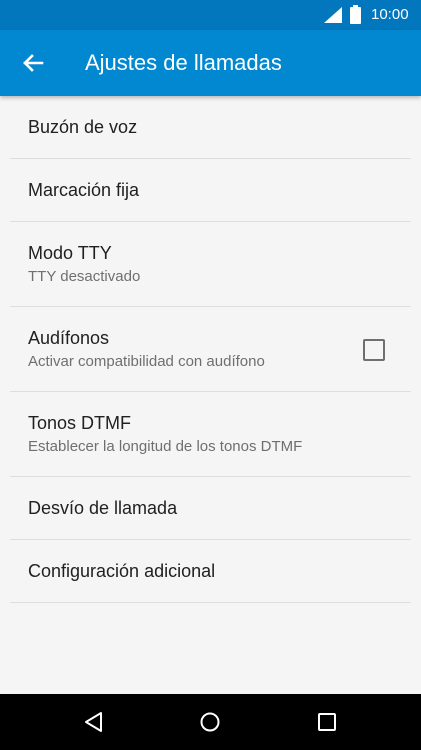 The width and height of the screenshot is (421, 750). What do you see at coordinates (210, 264) in the screenshot?
I see `setting-tty-mode: Modo TTY TTY desactivado` at bounding box center [210, 264].